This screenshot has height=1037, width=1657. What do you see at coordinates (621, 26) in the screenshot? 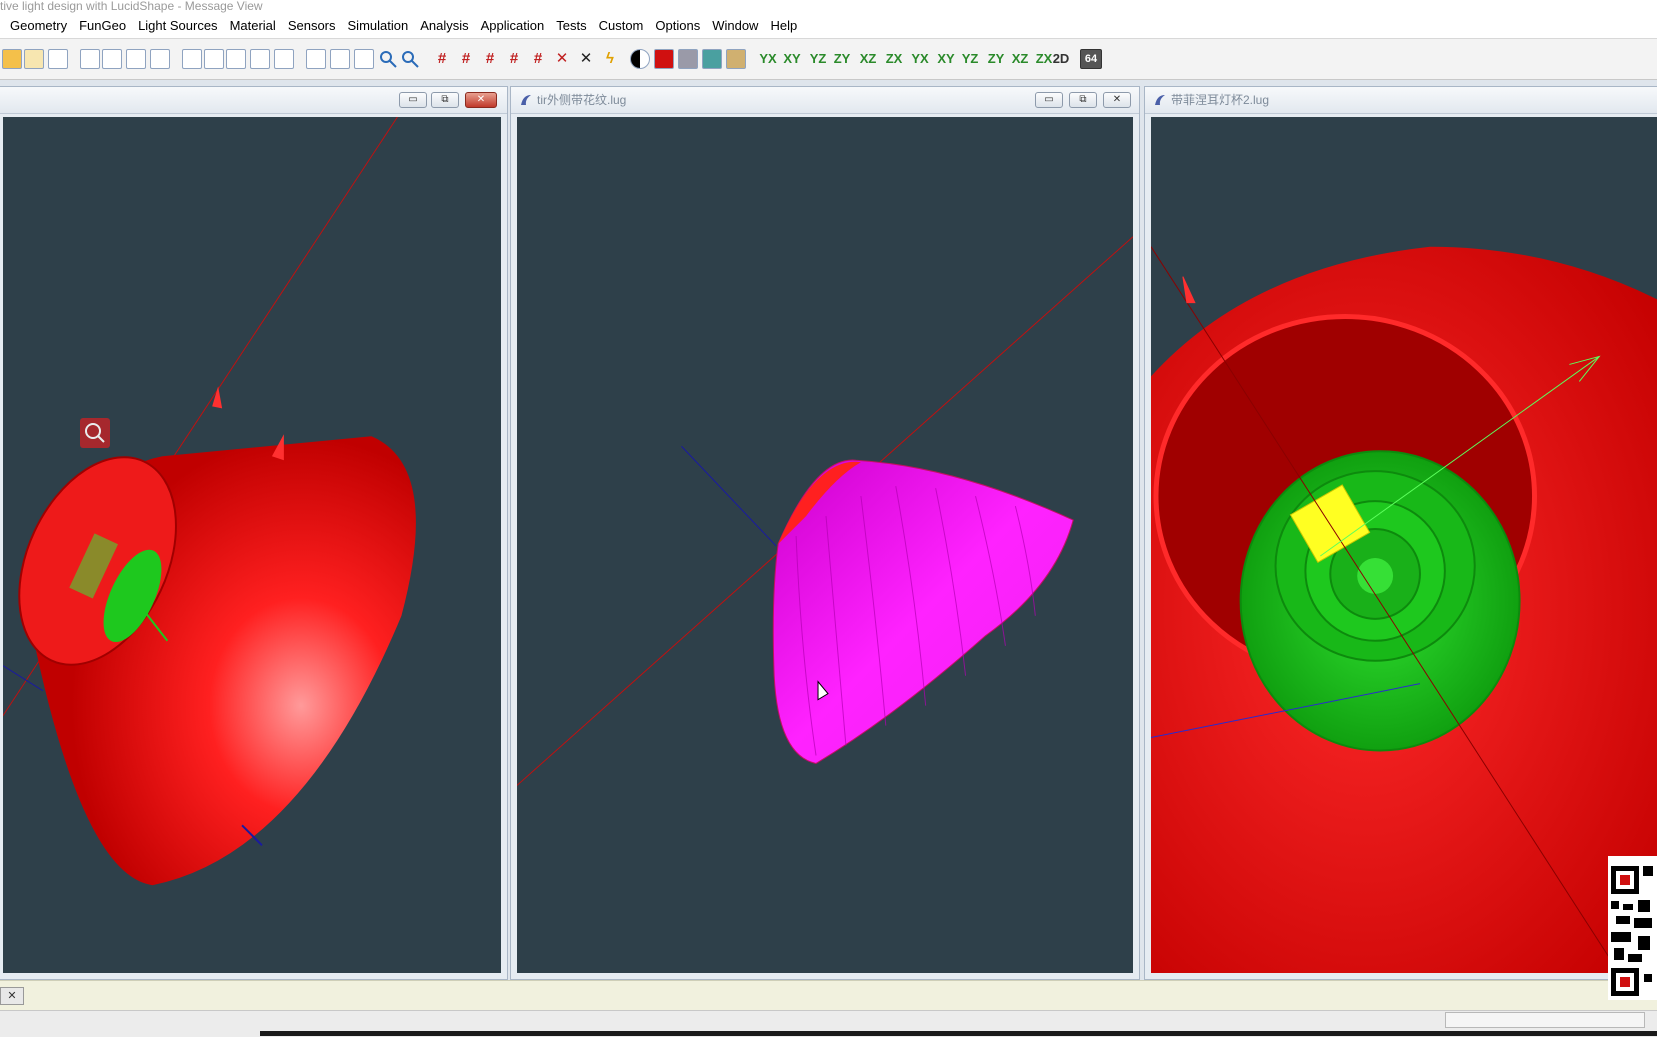
I see `menu-custom: Custom` at bounding box center [621, 26].